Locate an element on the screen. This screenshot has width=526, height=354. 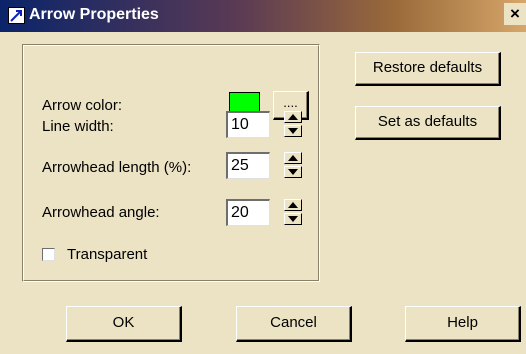
arrowhead-length-up-button is located at coordinates (293, 158).